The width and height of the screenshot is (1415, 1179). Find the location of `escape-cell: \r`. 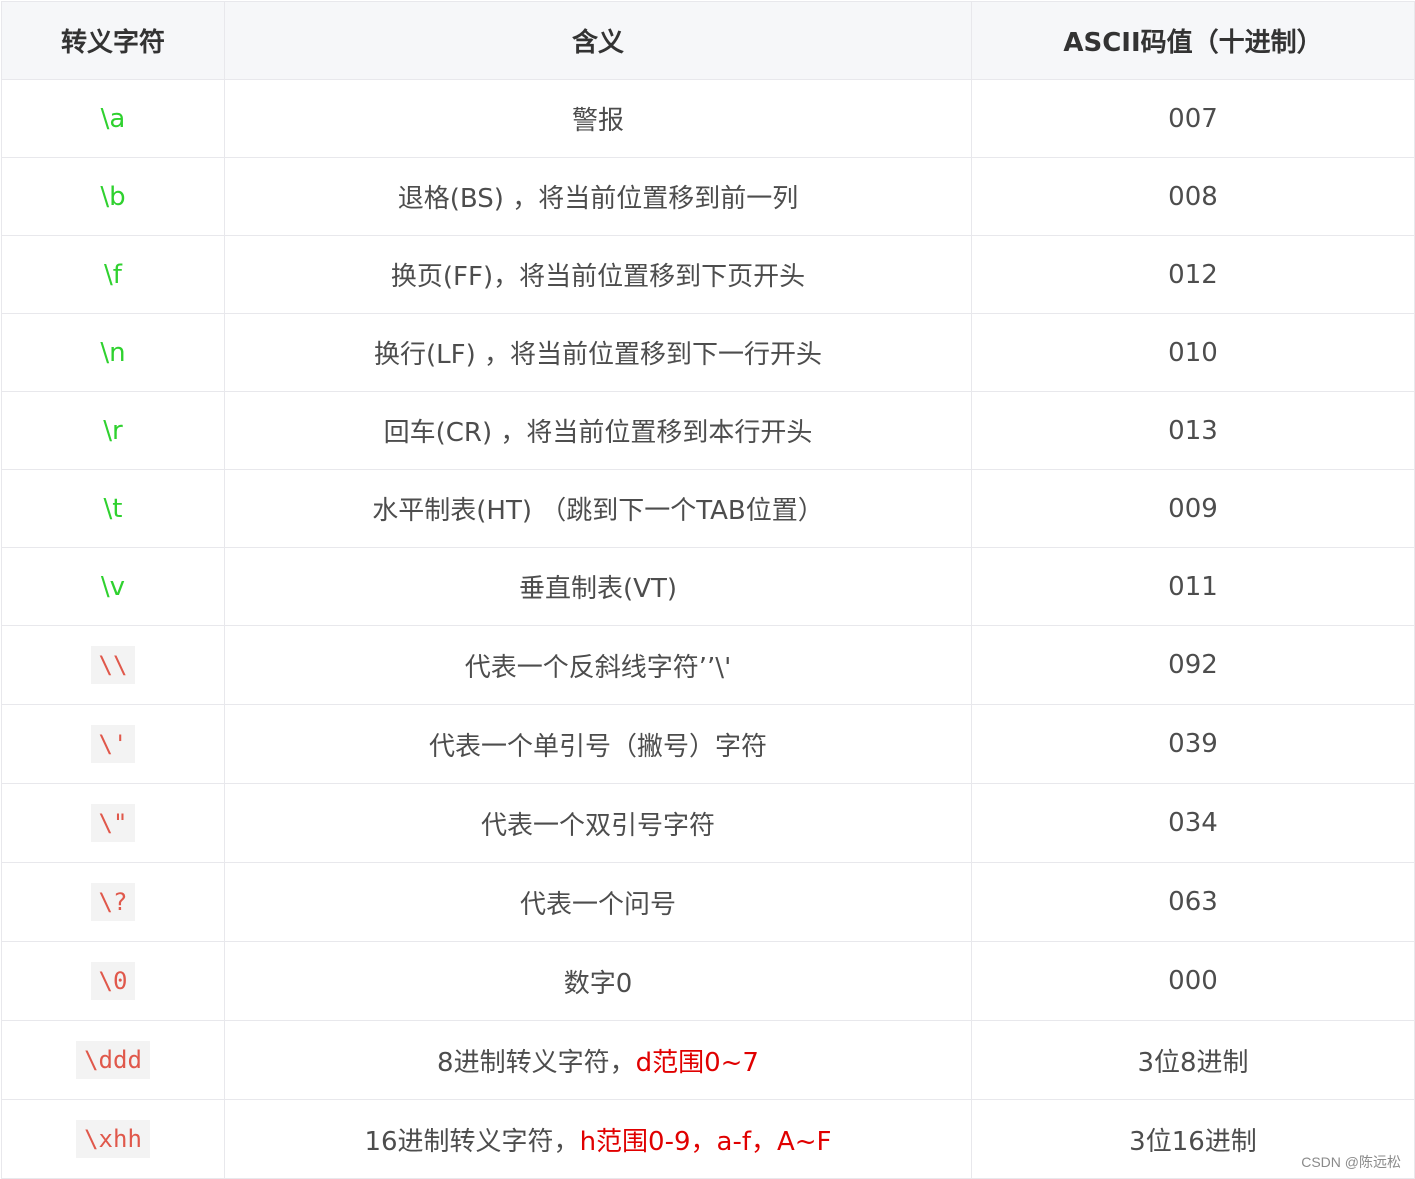

escape-cell: \r is located at coordinates (113, 430).